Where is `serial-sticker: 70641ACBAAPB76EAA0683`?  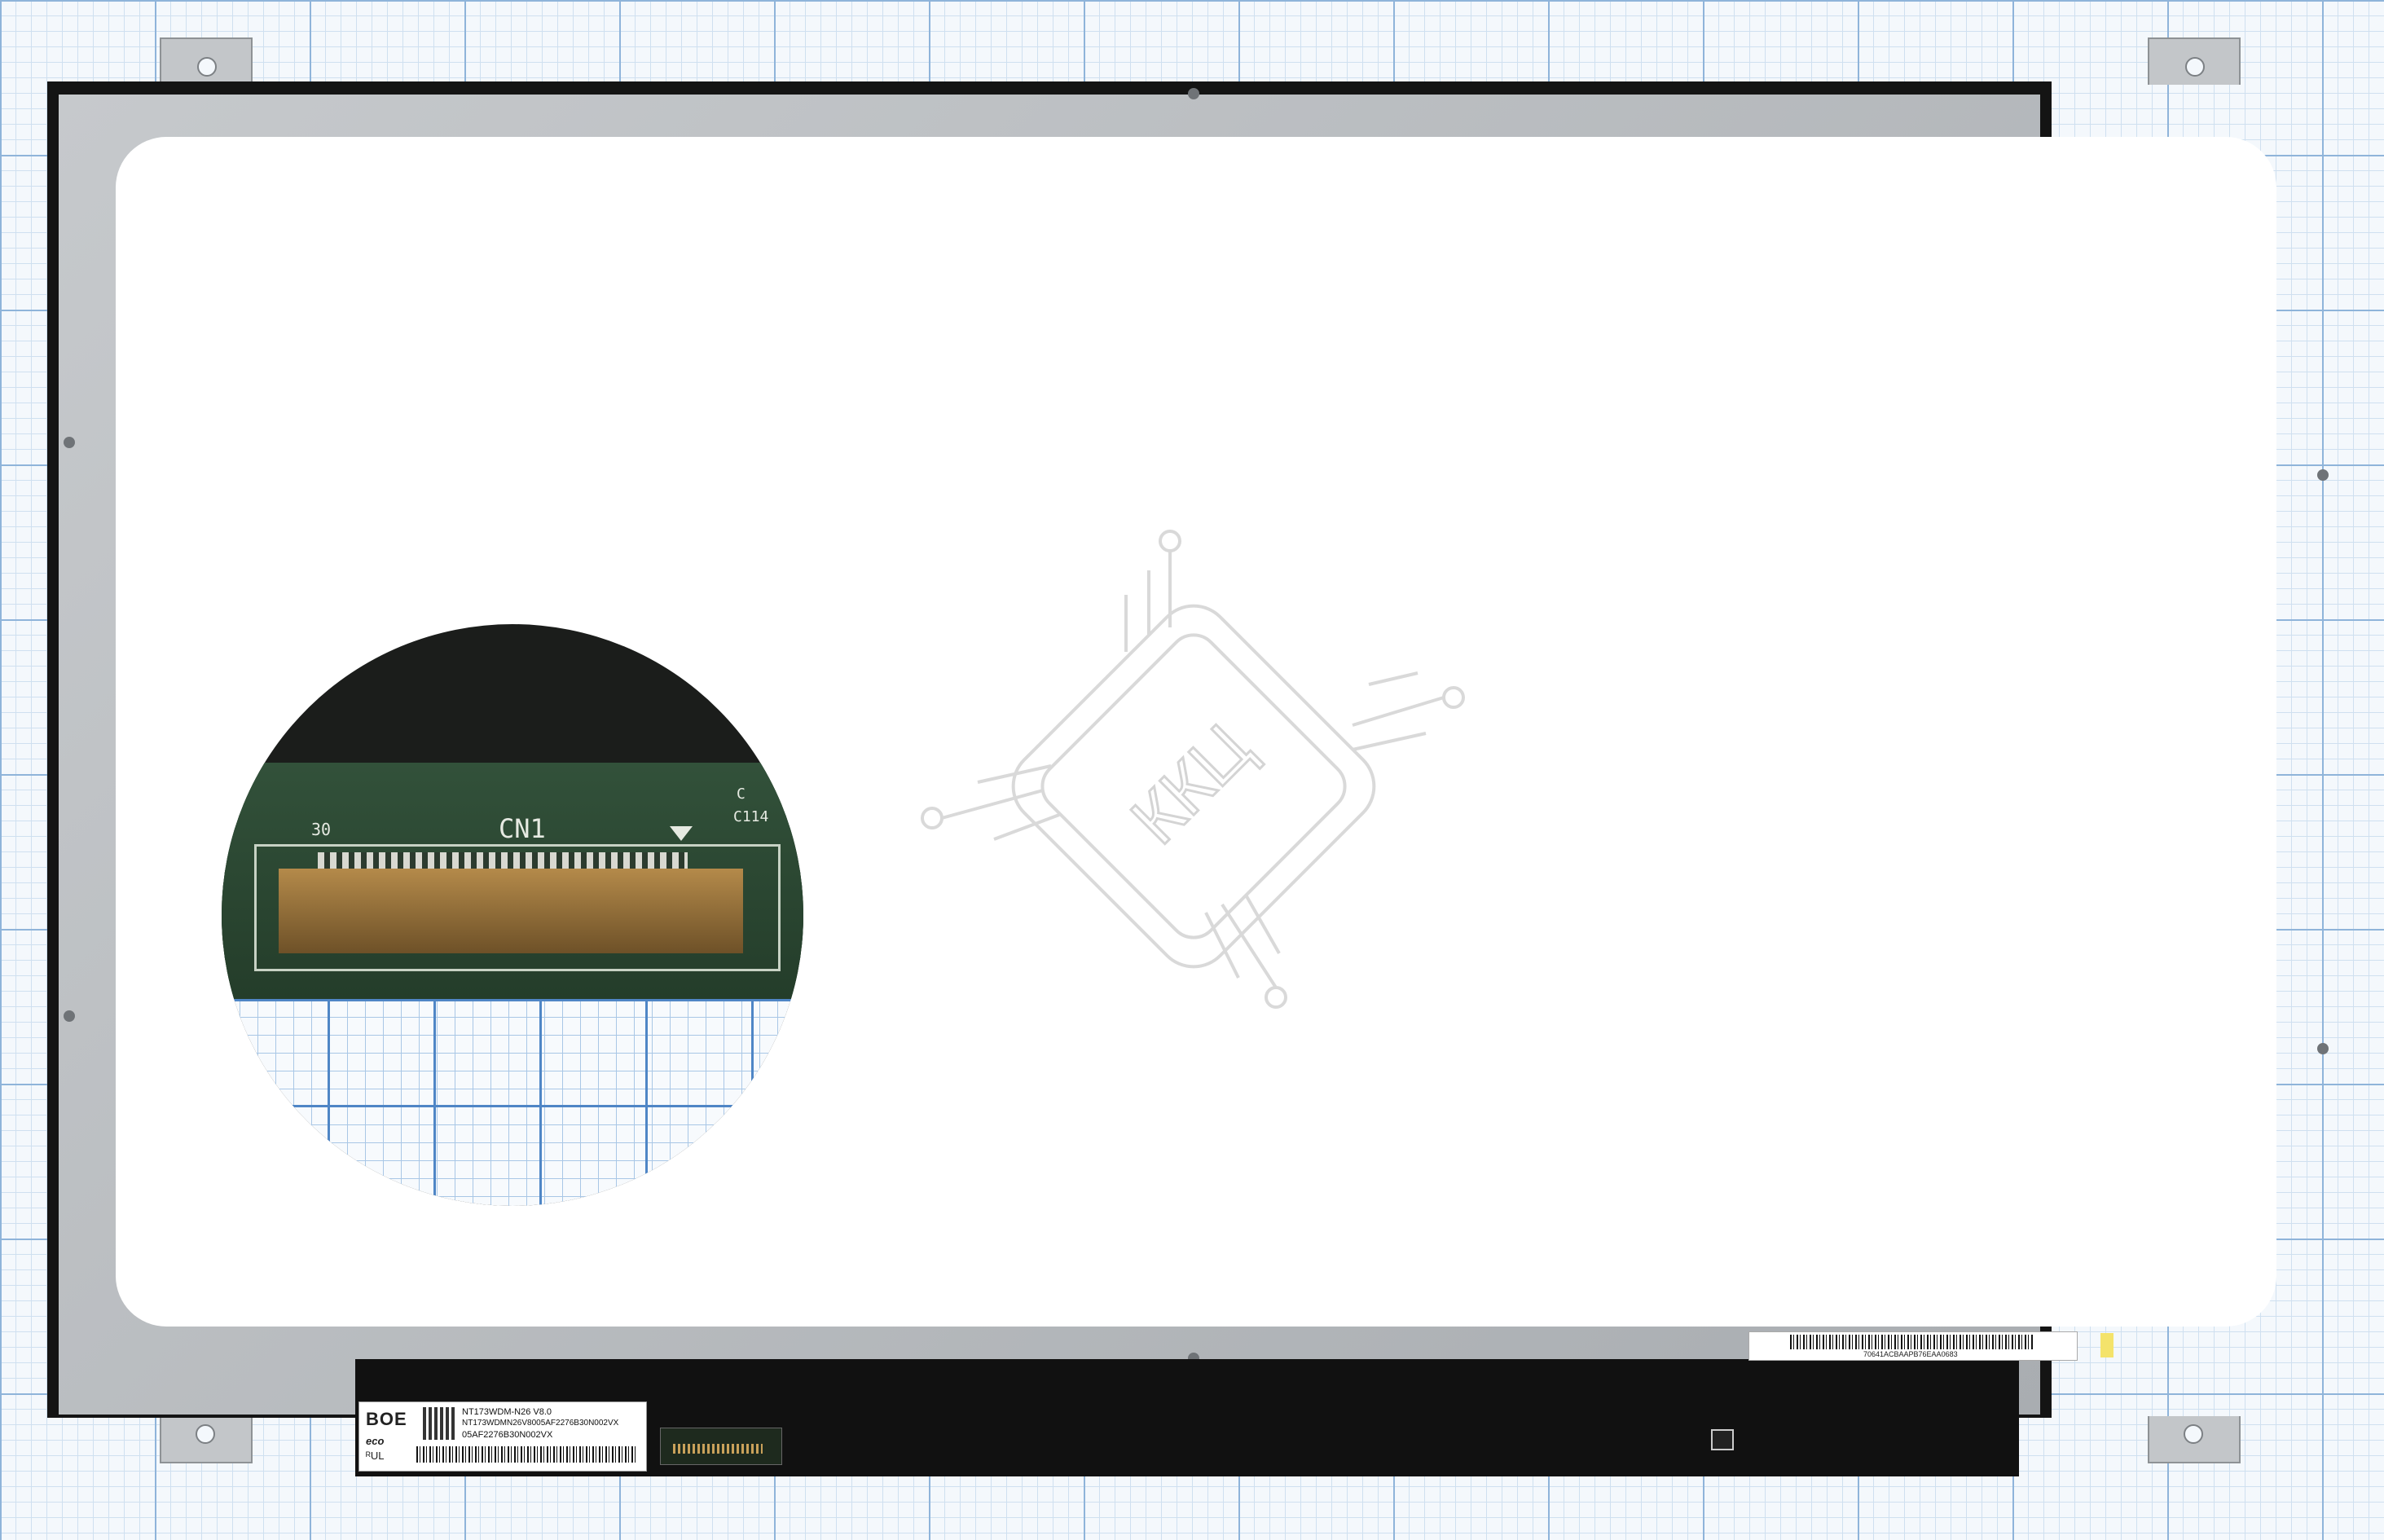
serial-sticker: 70641ACBAAPB76EAA0683 is located at coordinates (1913, 1346).